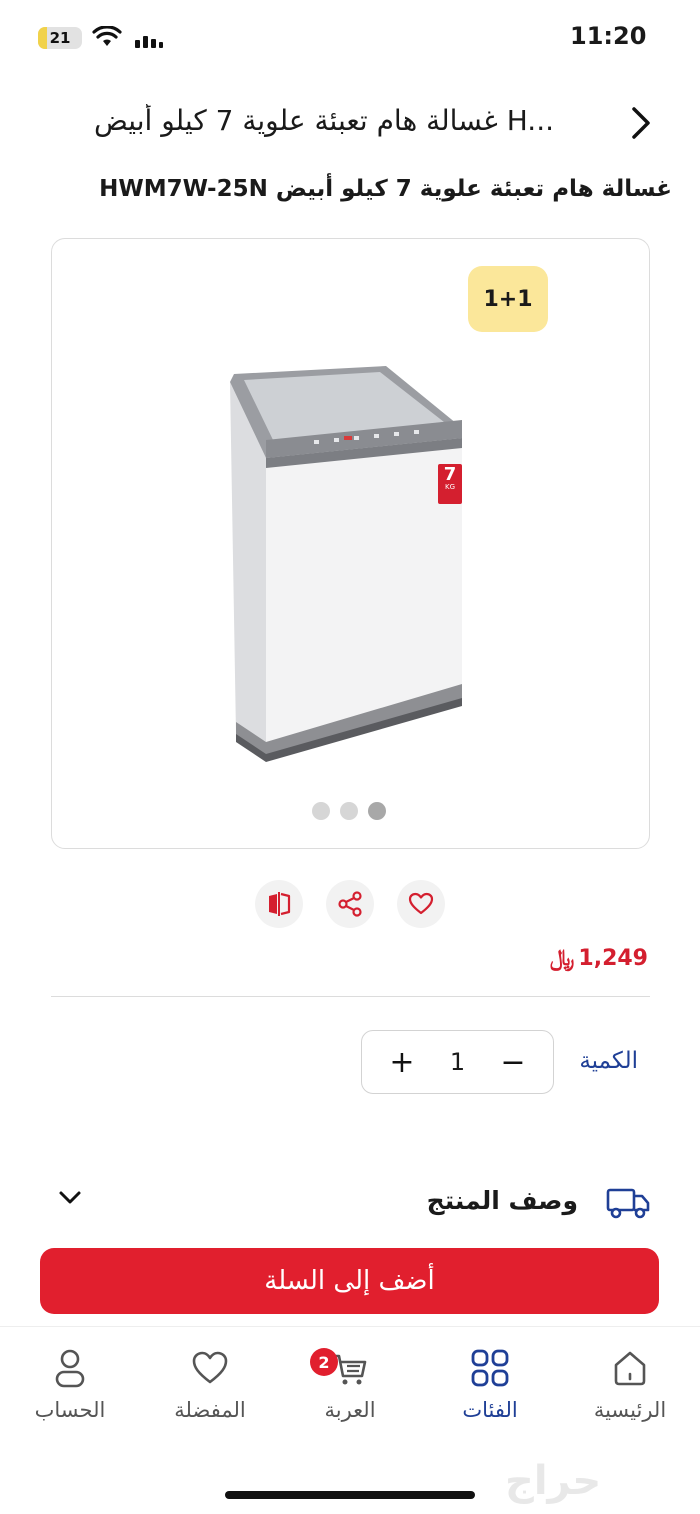 Image resolution: width=700 pixels, height=1514 pixels. I want to click on image-pagination, so click(349, 811).